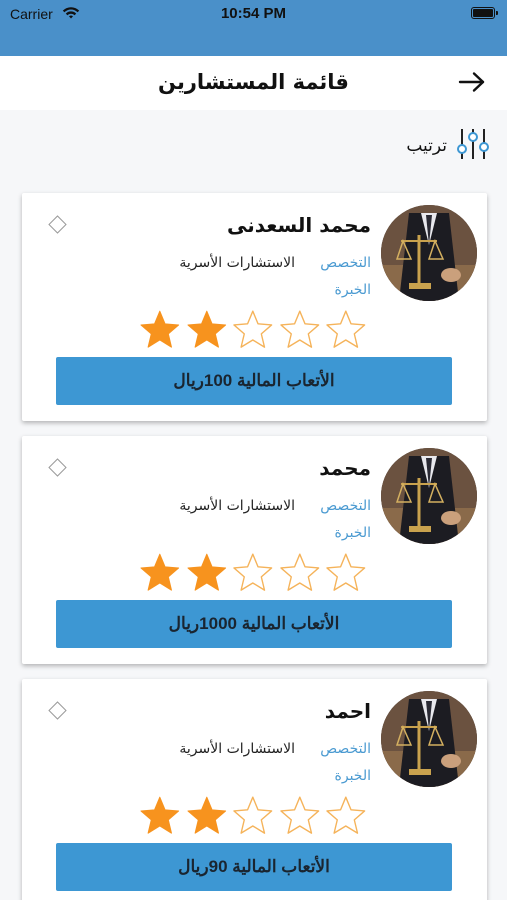 Image resolution: width=507 pixels, height=900 pixels. What do you see at coordinates (345, 468) in the screenshot?
I see `consultant-name: محمد` at bounding box center [345, 468].